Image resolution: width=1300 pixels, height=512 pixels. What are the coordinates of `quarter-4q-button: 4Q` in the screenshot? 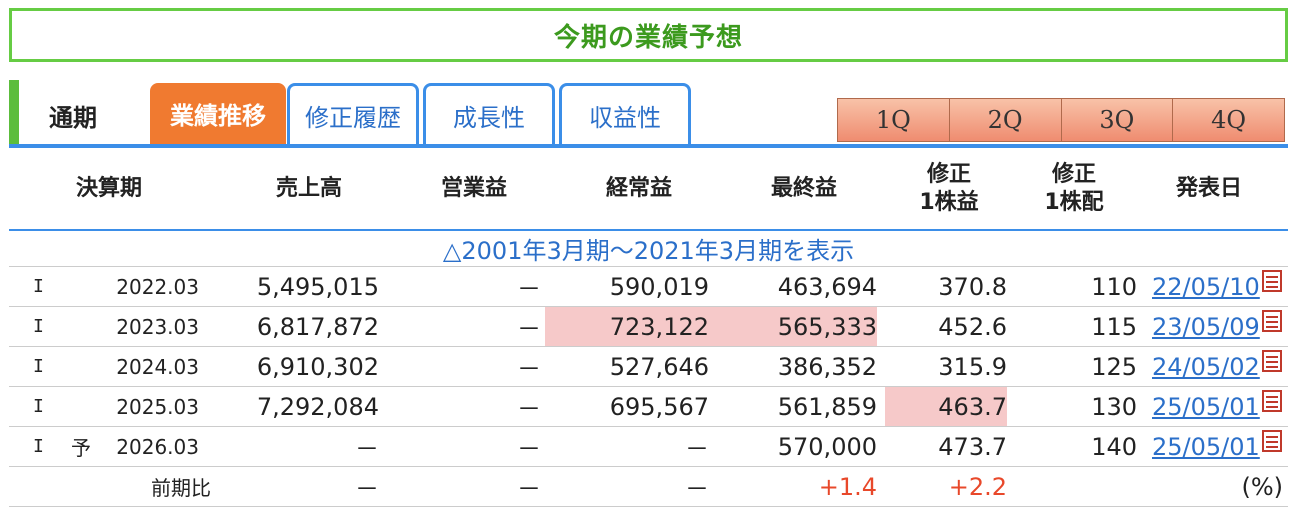 It's located at (1228, 120).